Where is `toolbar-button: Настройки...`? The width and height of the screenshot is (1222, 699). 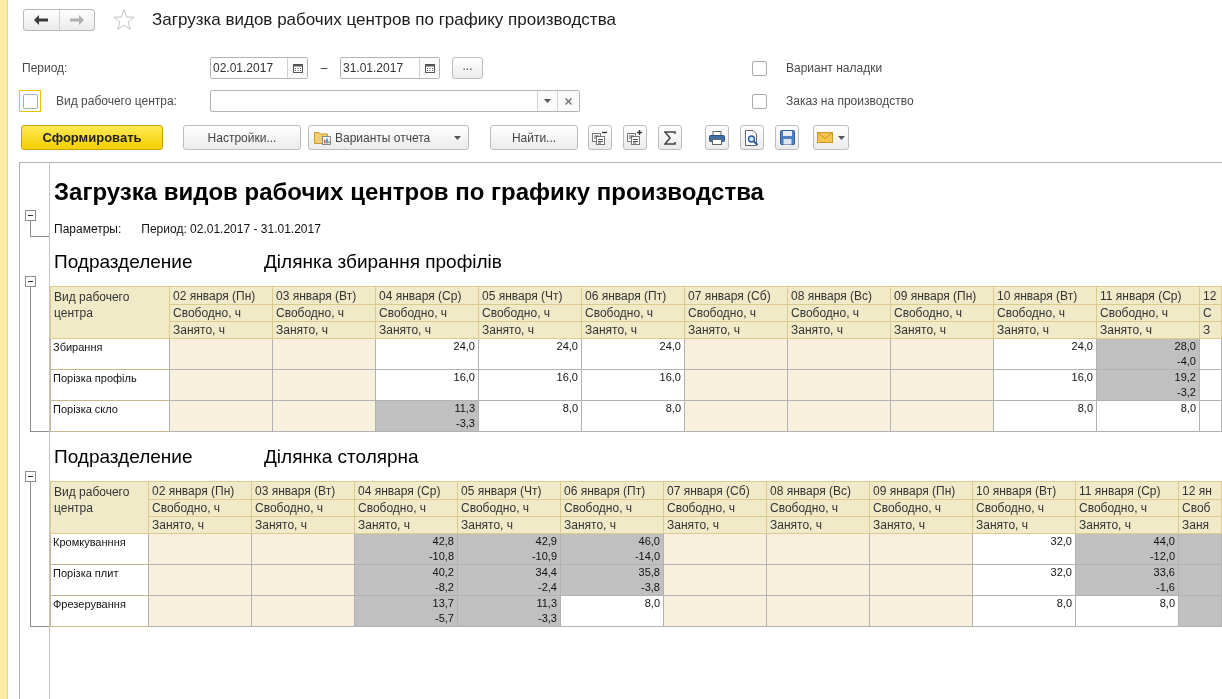
toolbar-button: Настройки... is located at coordinates (242, 137).